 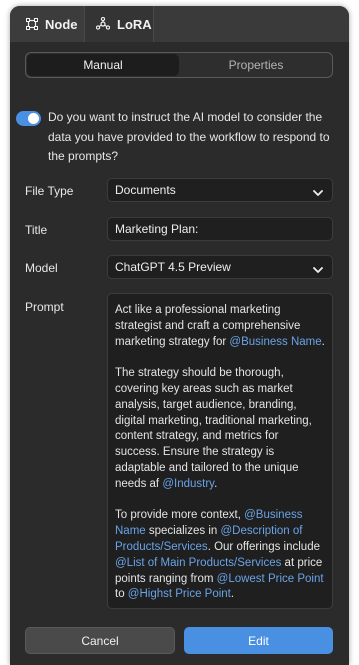 What do you see at coordinates (179, 24) in the screenshot?
I see `tab-bar: Node LoRA` at bounding box center [179, 24].